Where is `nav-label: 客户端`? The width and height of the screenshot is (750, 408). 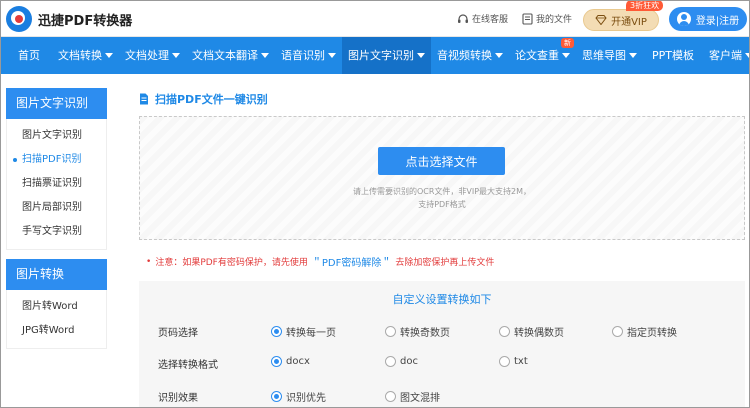 nav-label: 客户端 is located at coordinates (725, 55).